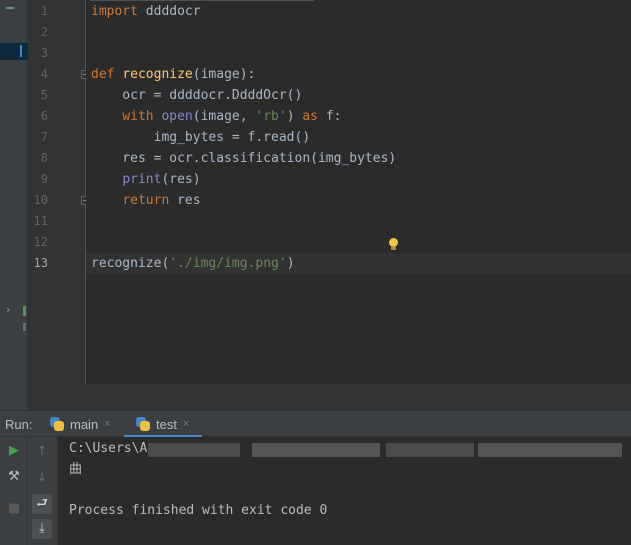 The image size is (631, 545). What do you see at coordinates (330, 116) in the screenshot?
I see `code-text: f:` at bounding box center [330, 116].